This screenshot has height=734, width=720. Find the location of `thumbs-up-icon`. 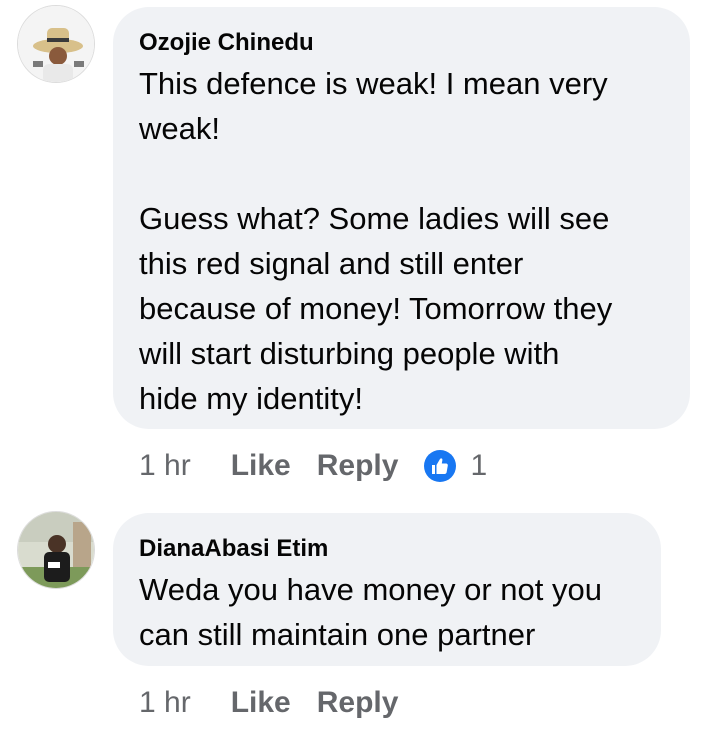

thumbs-up-icon is located at coordinates (440, 466).